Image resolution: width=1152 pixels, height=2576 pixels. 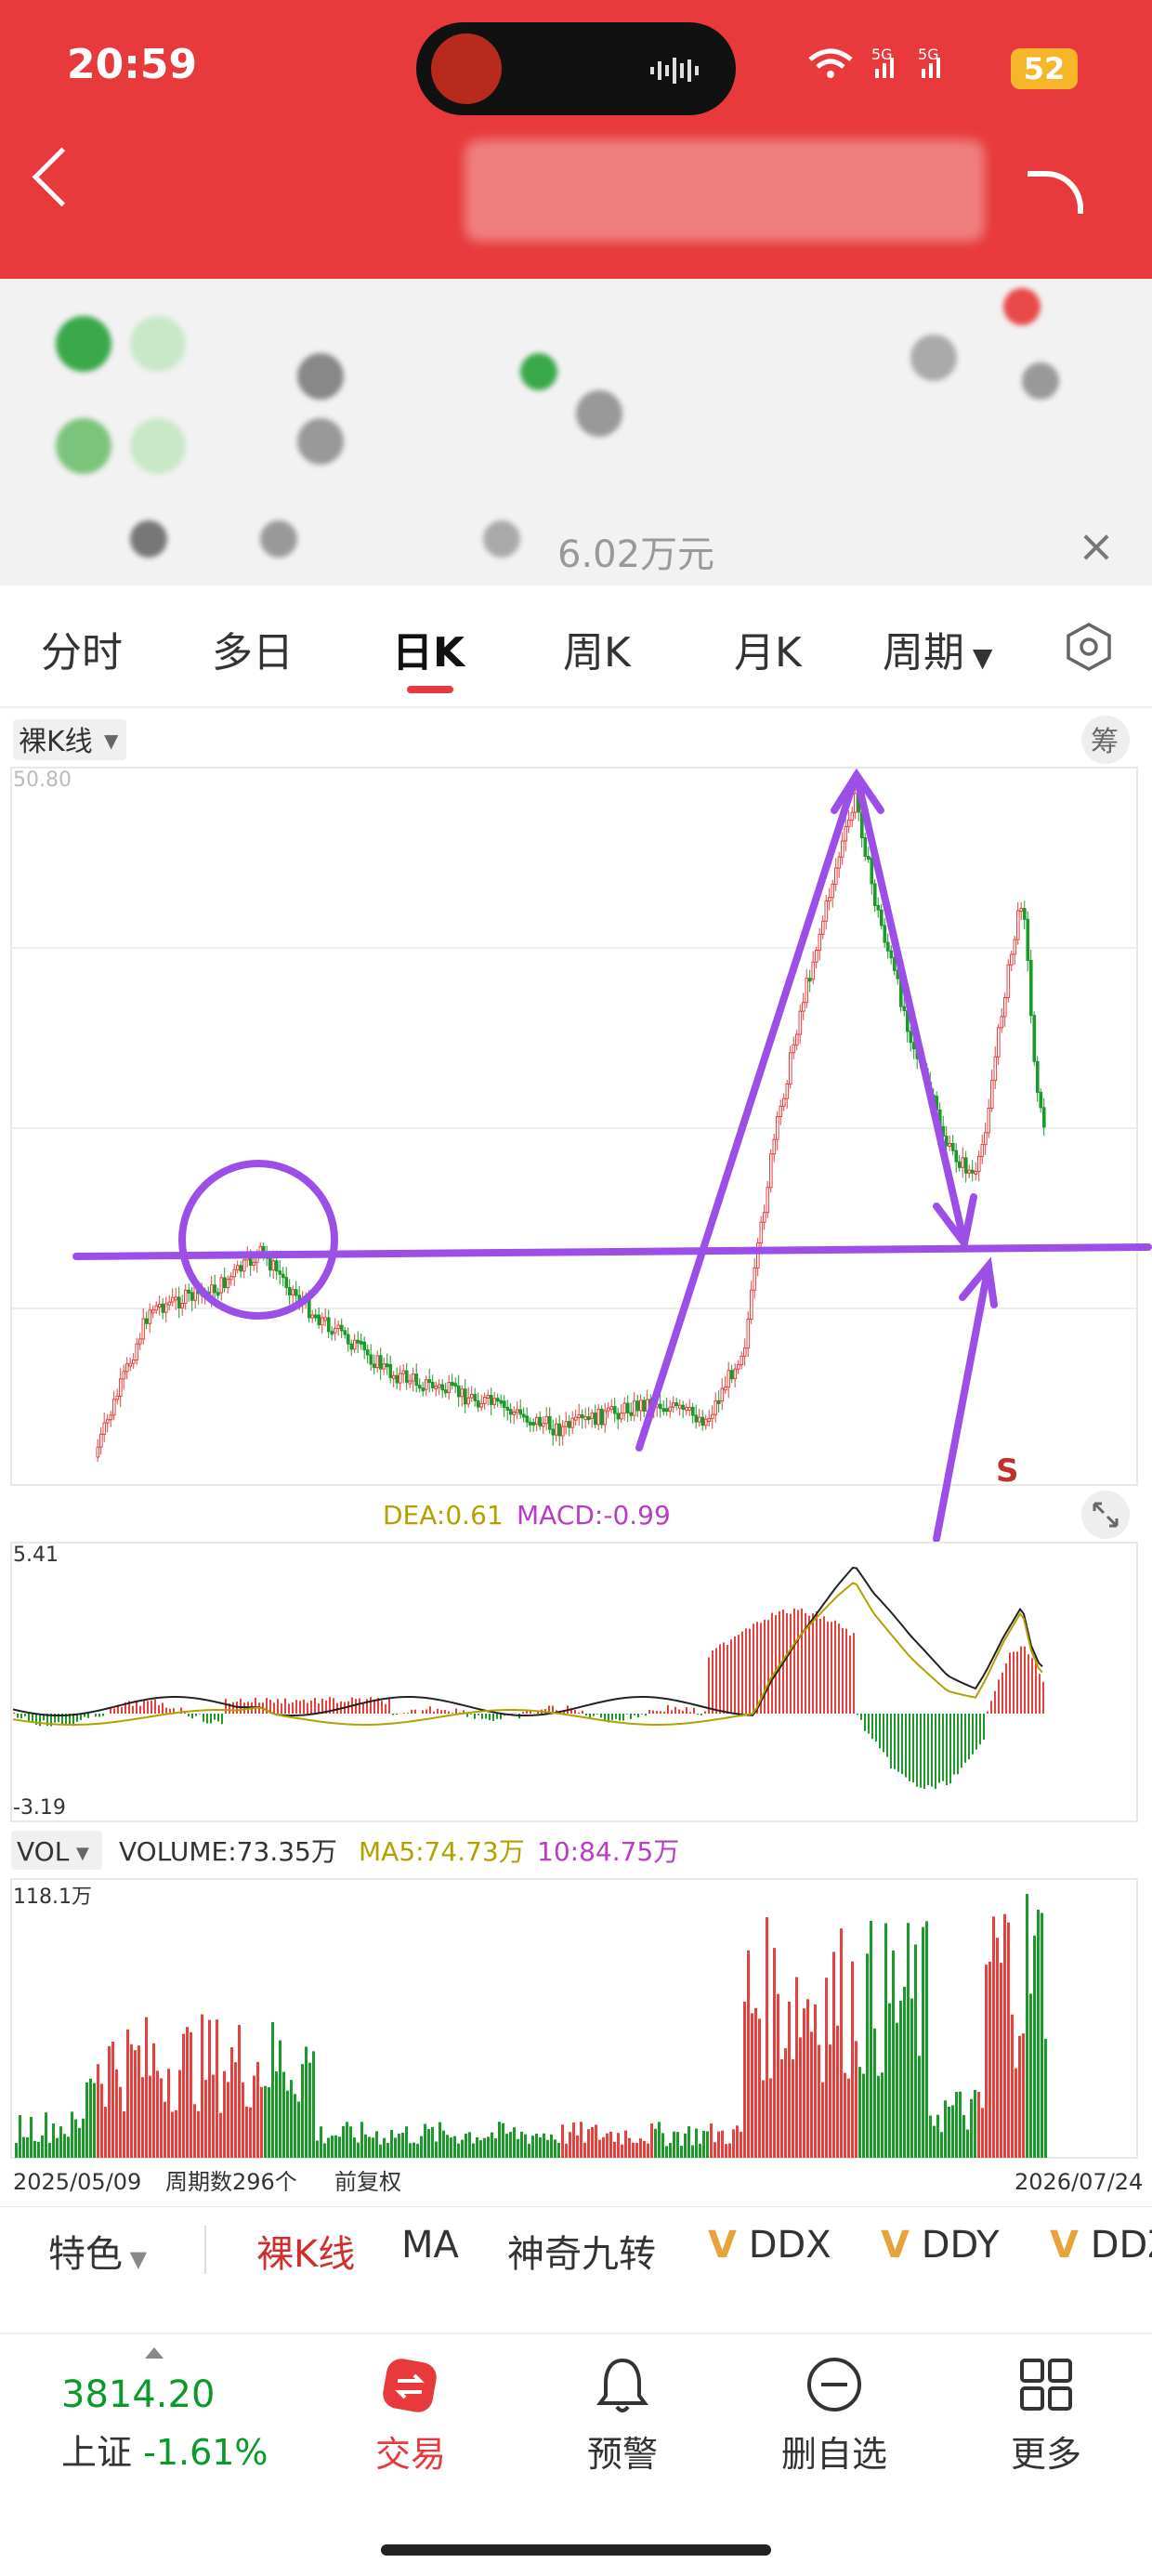 I want to click on indicator-ma: MA, so click(x=430, y=2245).